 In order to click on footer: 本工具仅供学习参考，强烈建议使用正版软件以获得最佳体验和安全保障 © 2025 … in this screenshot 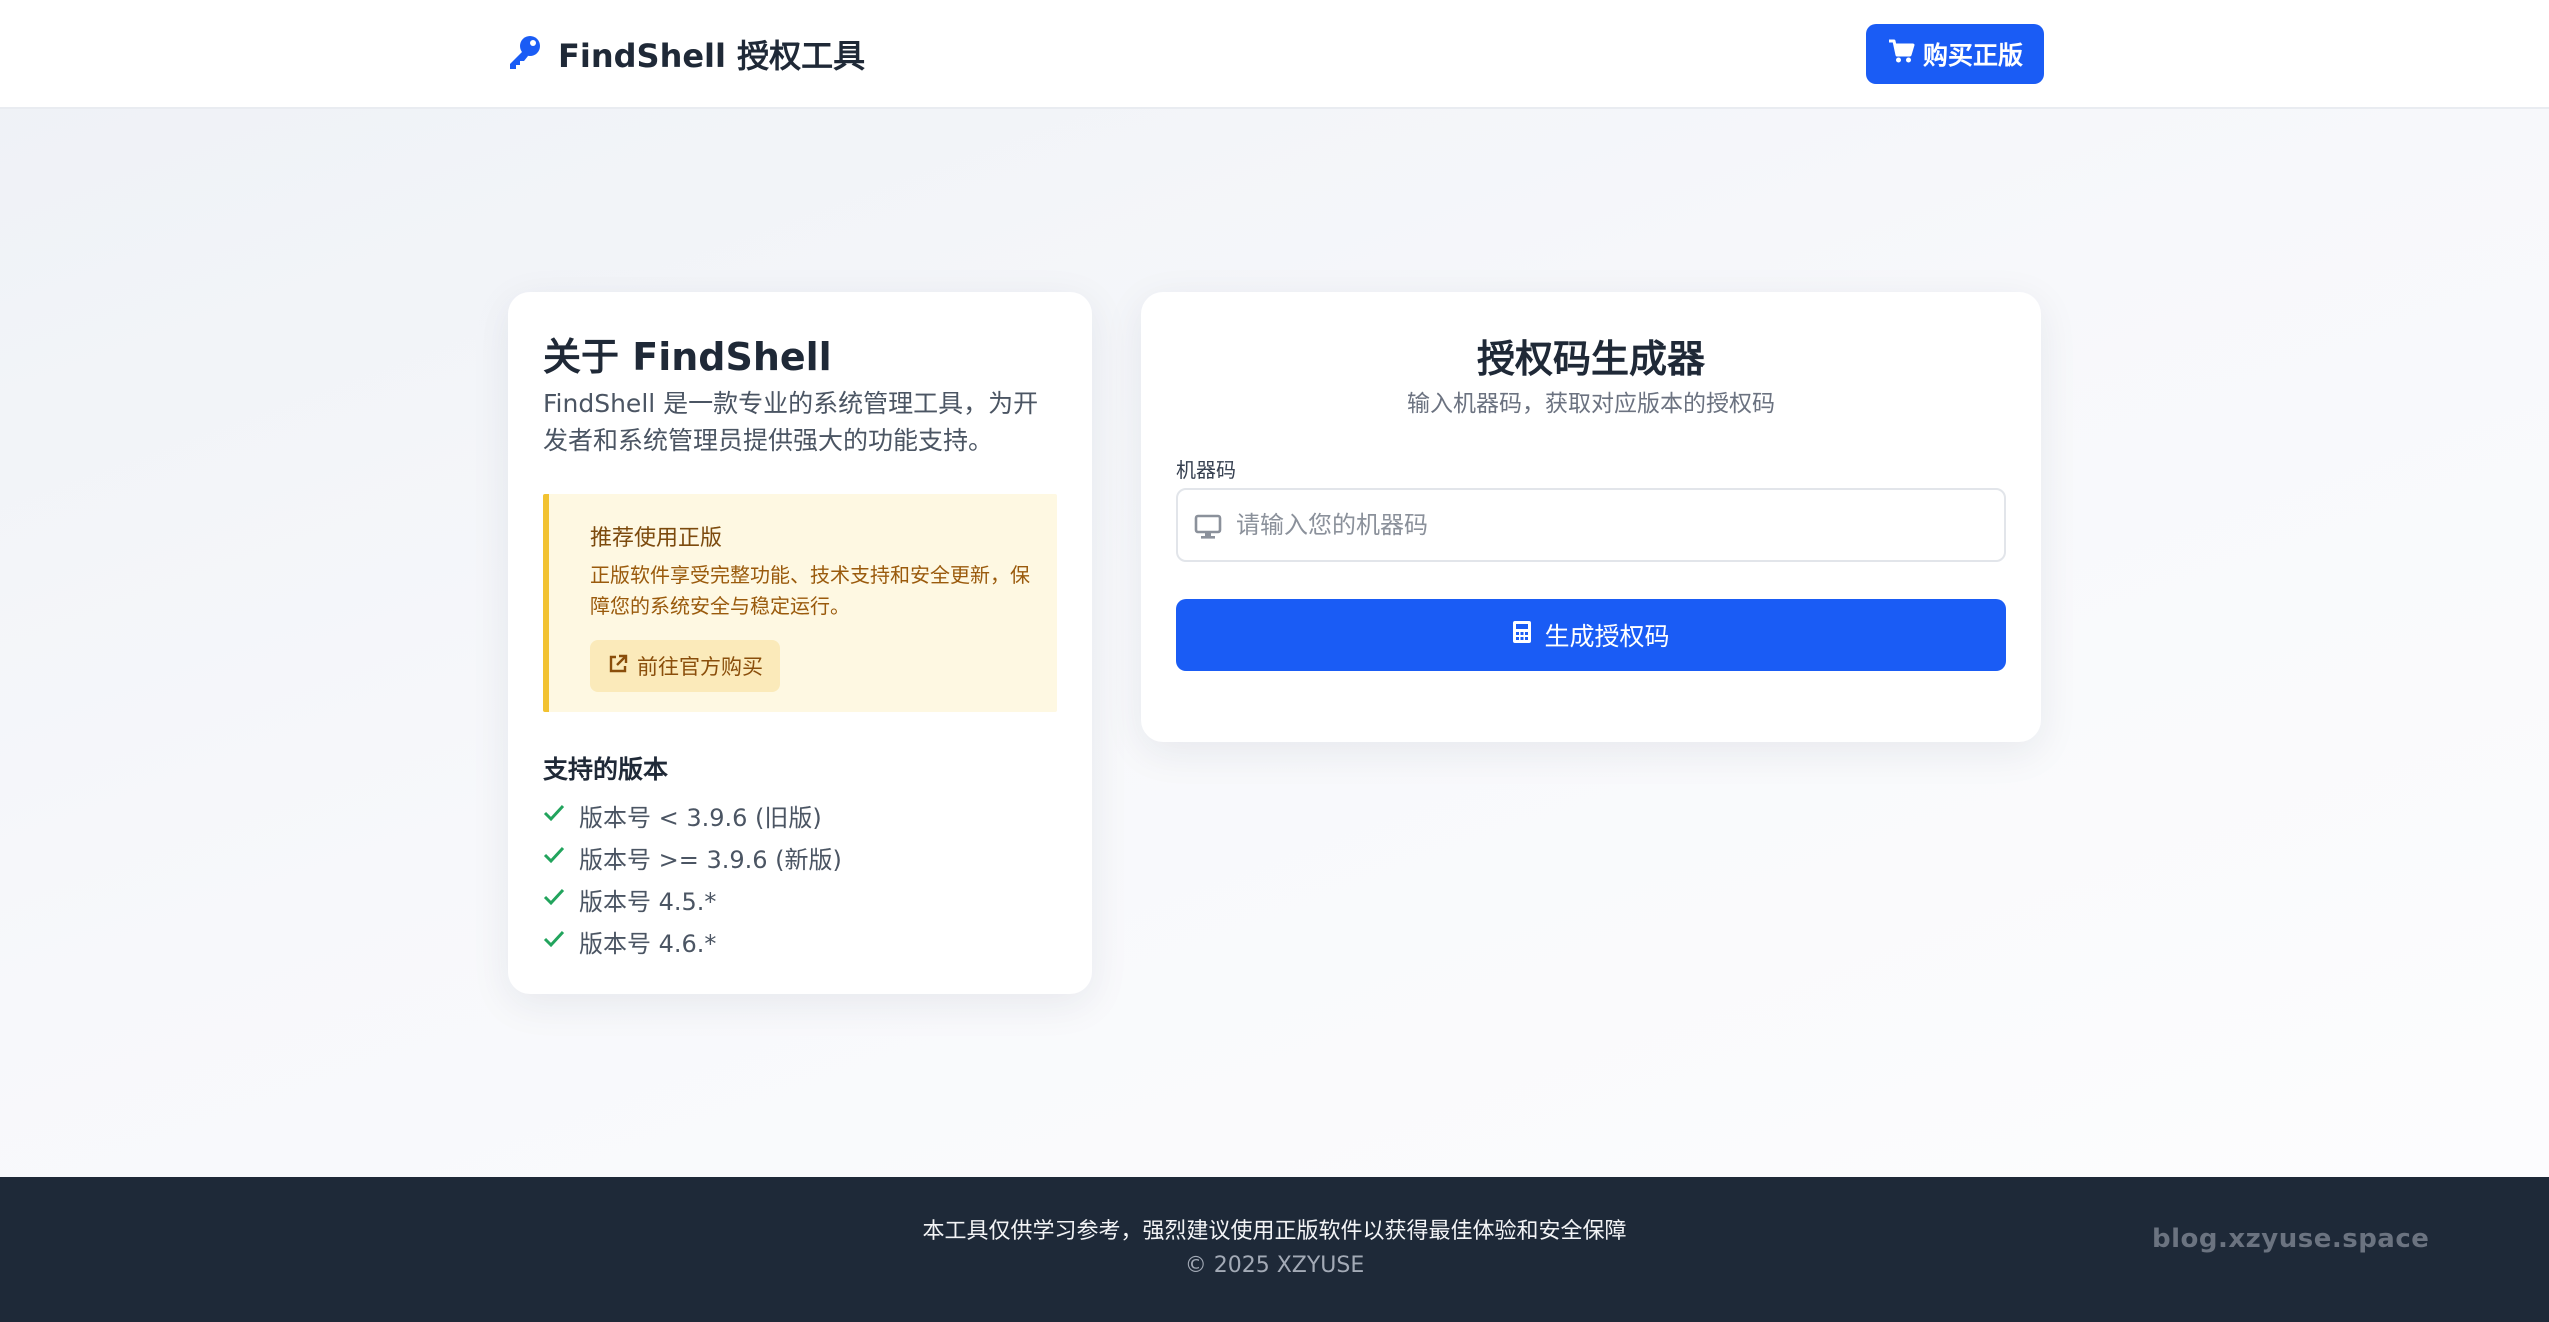, I will do `click(1274, 1249)`.